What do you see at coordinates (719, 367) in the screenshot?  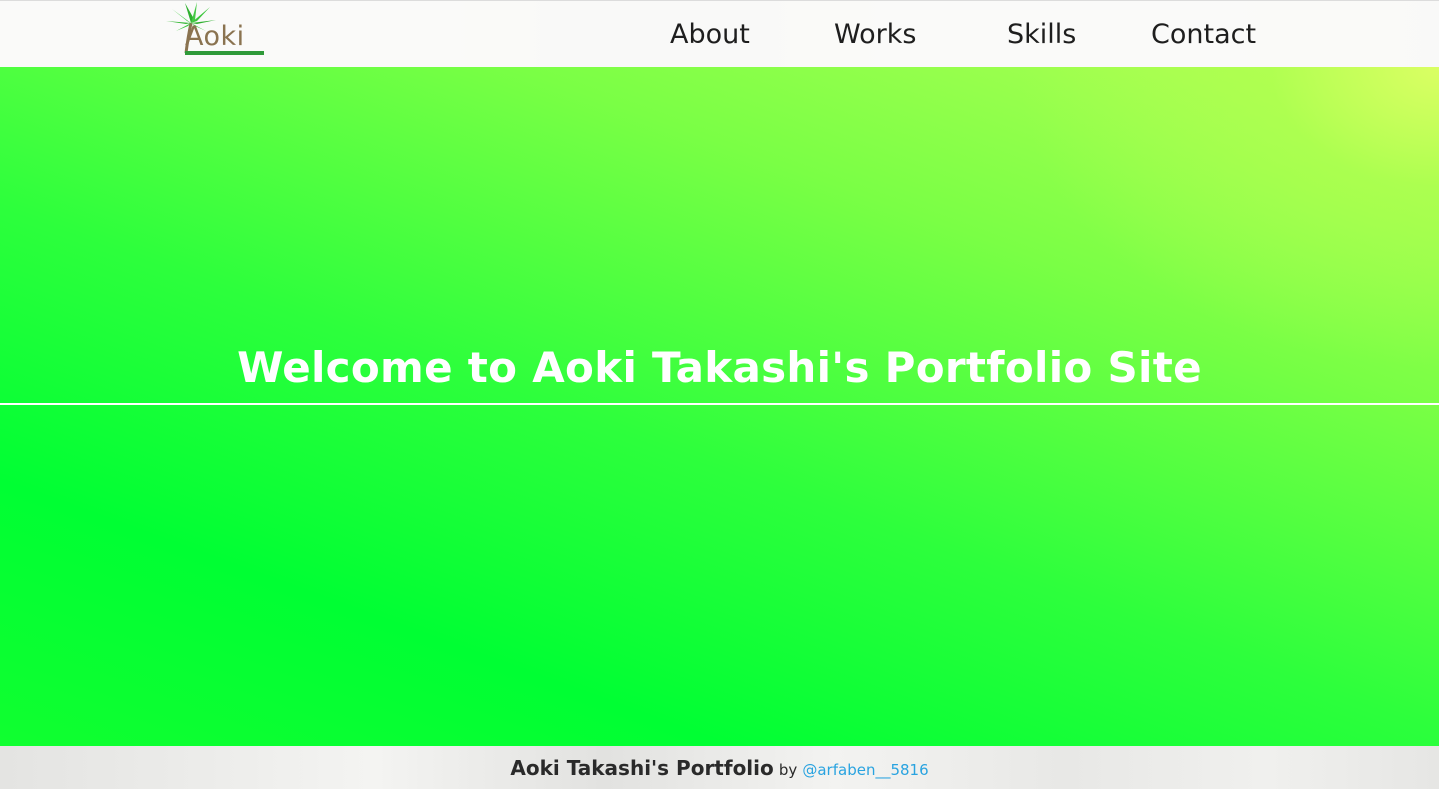 I see `hero-title: Welcome to Aoki Takashi's Portfolio Site` at bounding box center [719, 367].